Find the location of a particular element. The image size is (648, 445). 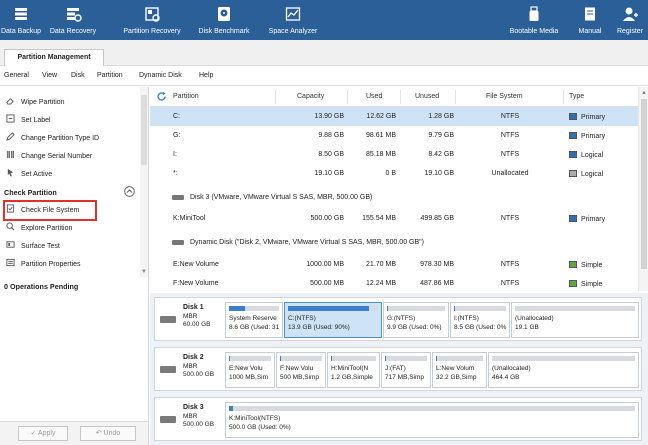

col-used: Used is located at coordinates (374, 96).